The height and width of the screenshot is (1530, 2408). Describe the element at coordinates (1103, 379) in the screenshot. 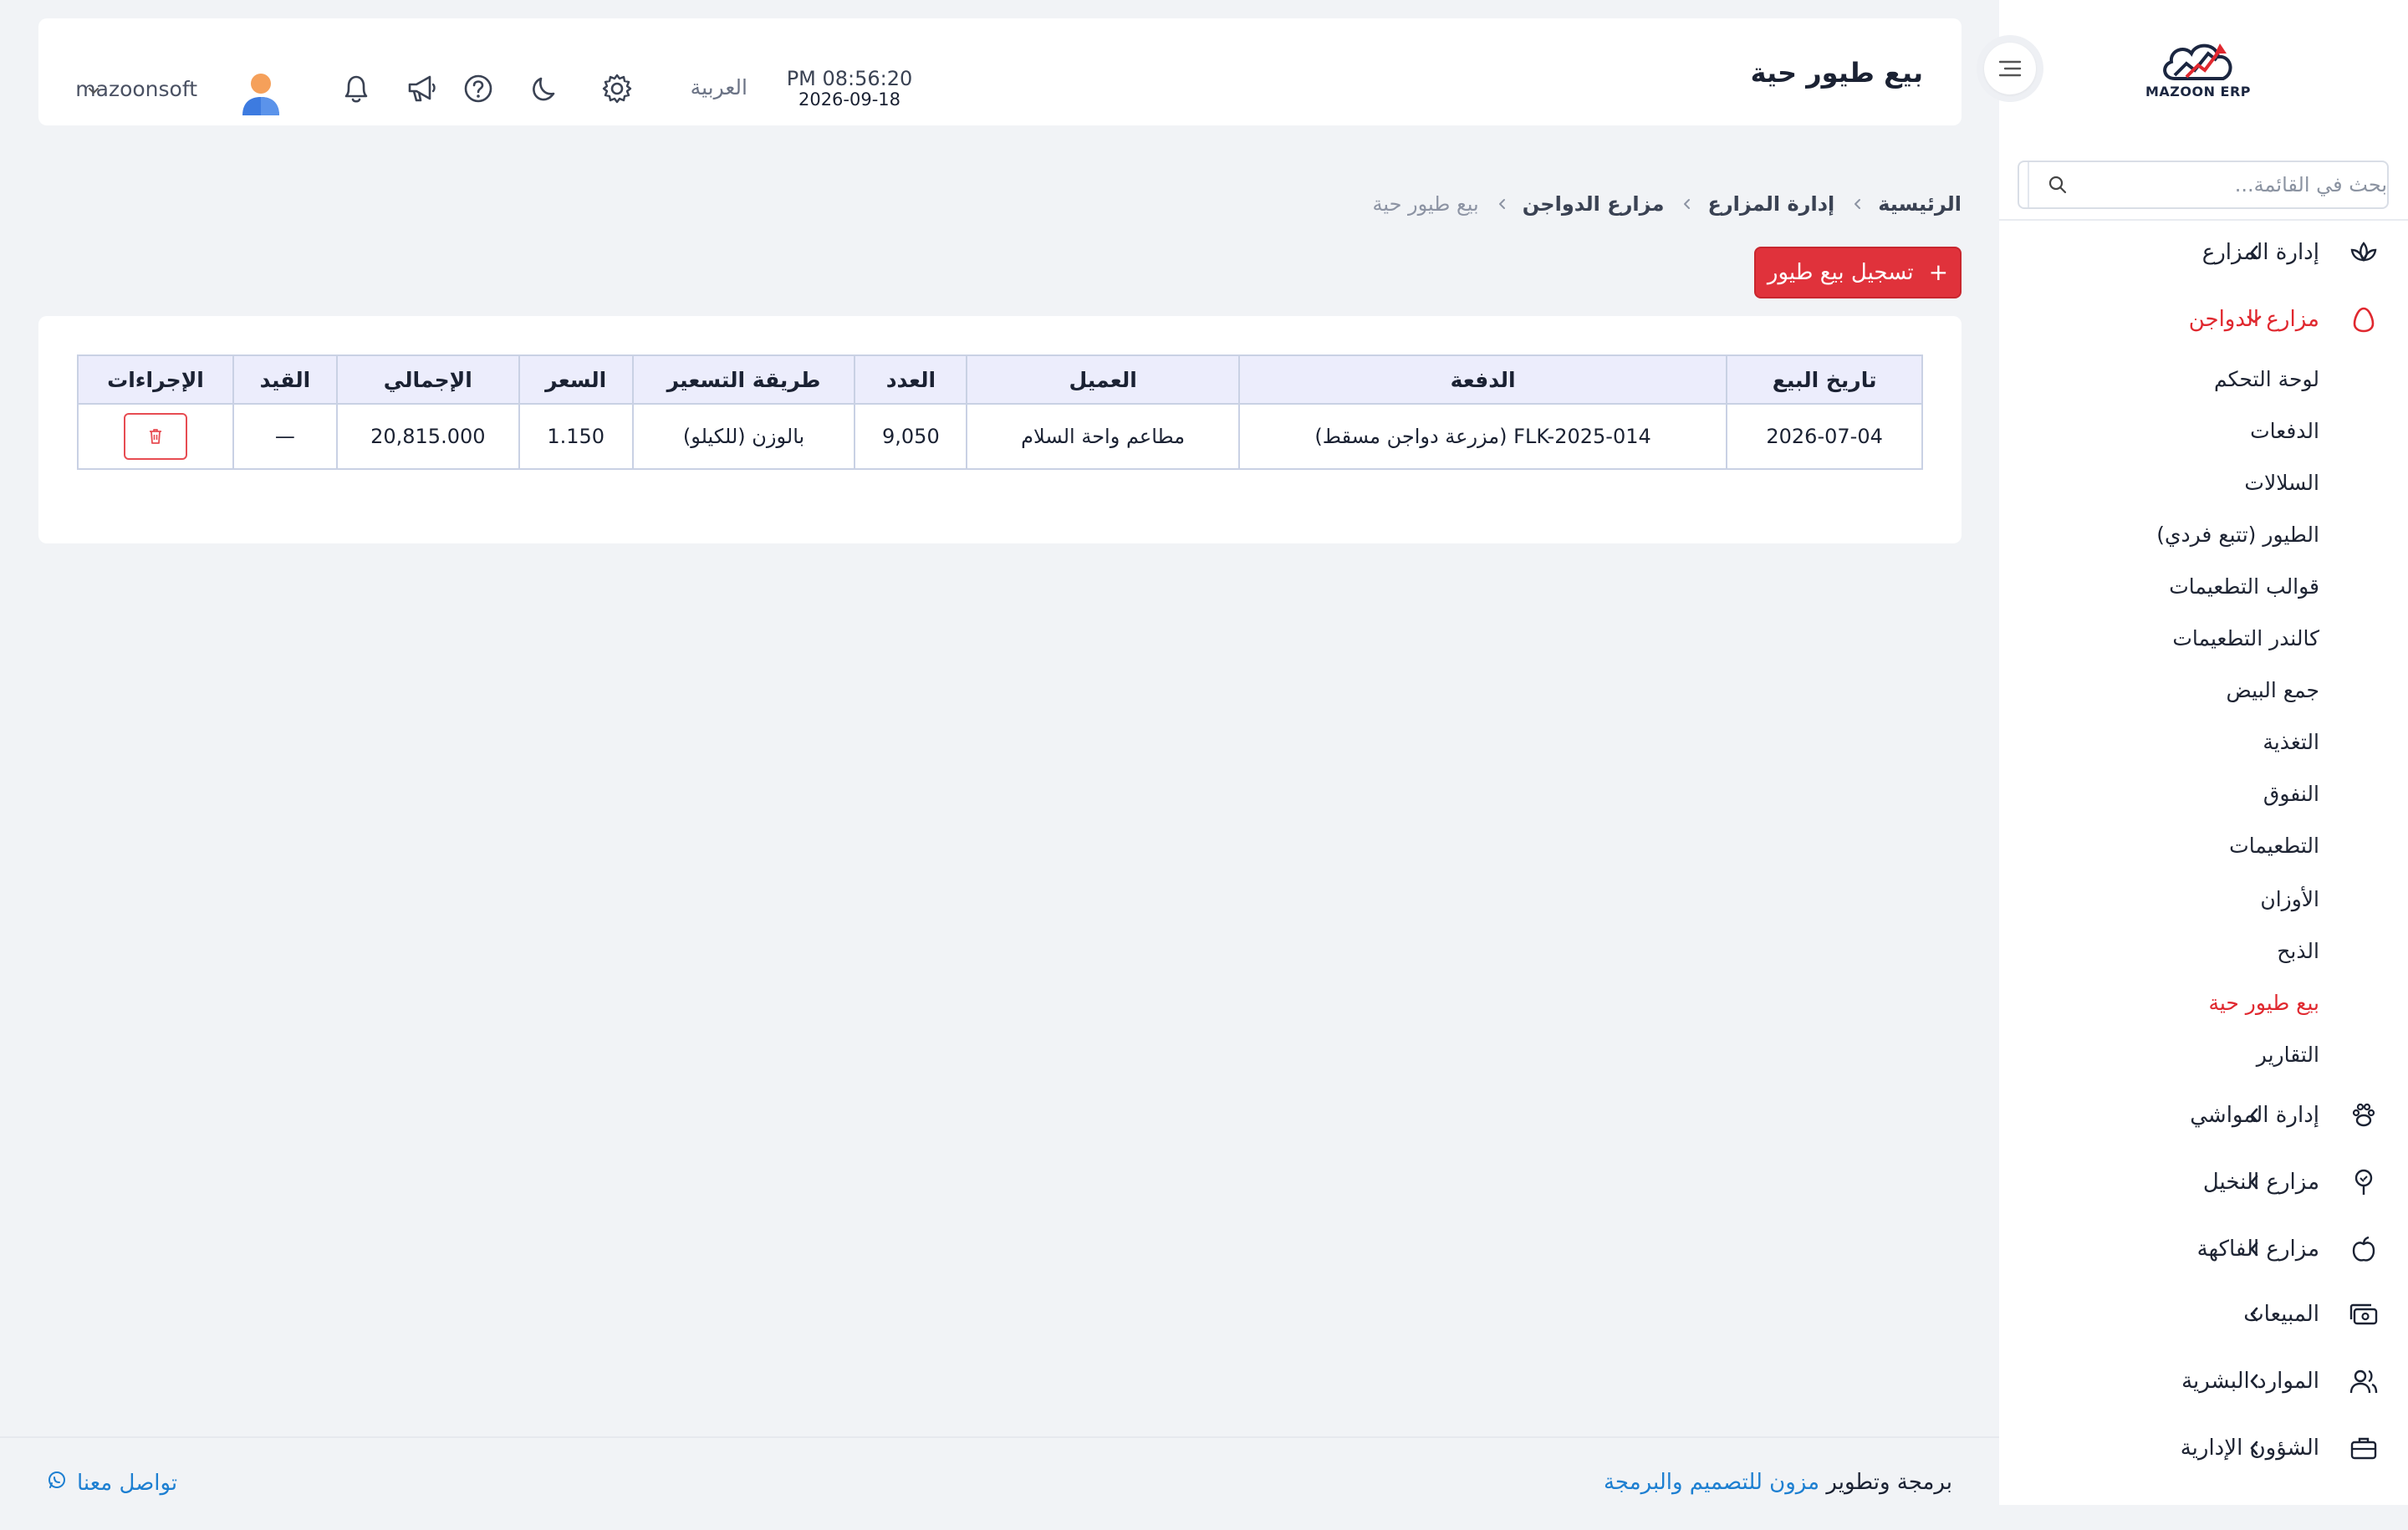

I see `col-customer: العميل` at that location.